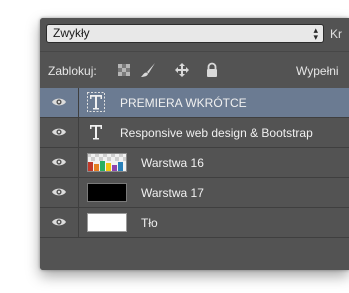 Image resolution: width=349 pixels, height=293 pixels. I want to click on lock-transparency-icon, so click(124, 70).